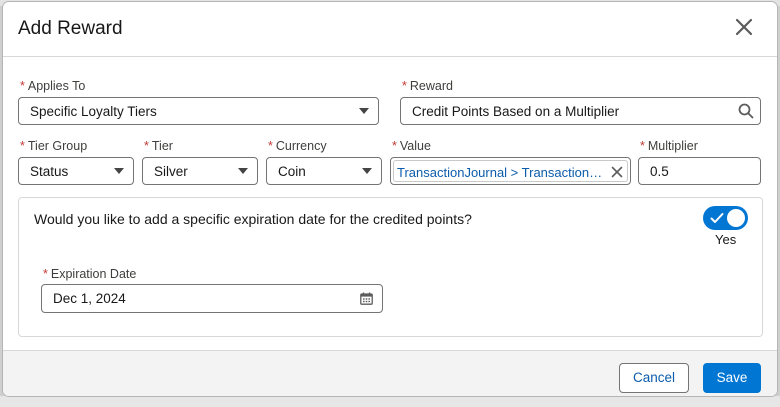 Image resolution: width=780 pixels, height=407 pixels. I want to click on value-pill-text: TransactionJournal > TransactionAmount, so click(502, 172).